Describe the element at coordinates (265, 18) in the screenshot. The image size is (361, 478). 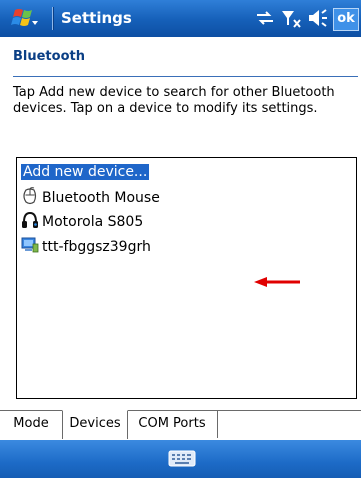
I see `connectivity-icon` at that location.